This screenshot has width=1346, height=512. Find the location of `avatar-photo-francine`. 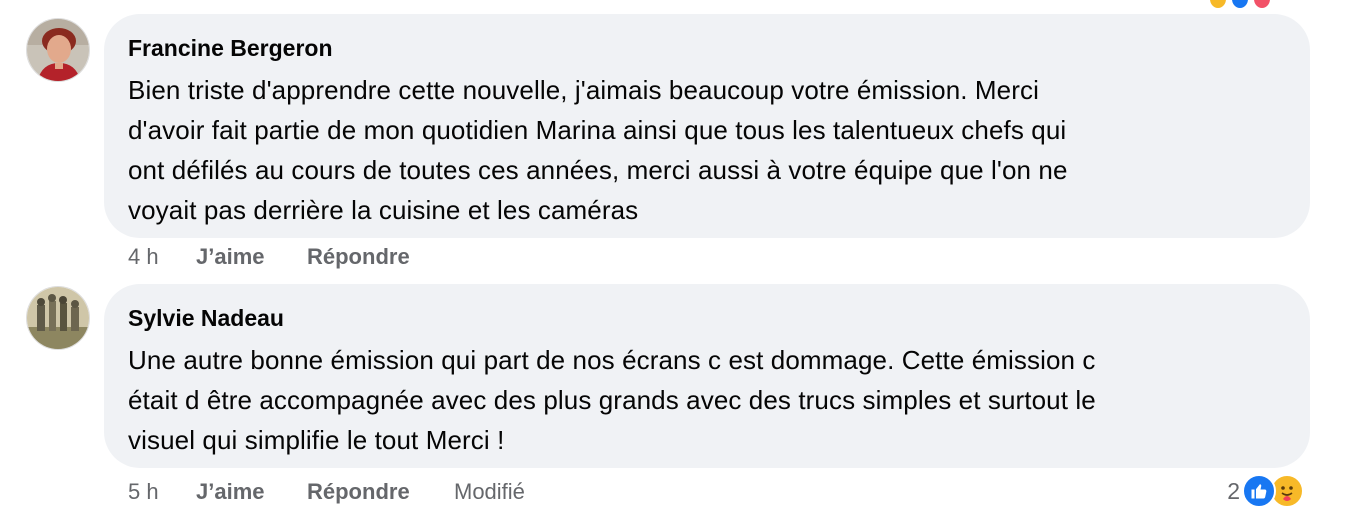

avatar-photo-francine is located at coordinates (58, 50).